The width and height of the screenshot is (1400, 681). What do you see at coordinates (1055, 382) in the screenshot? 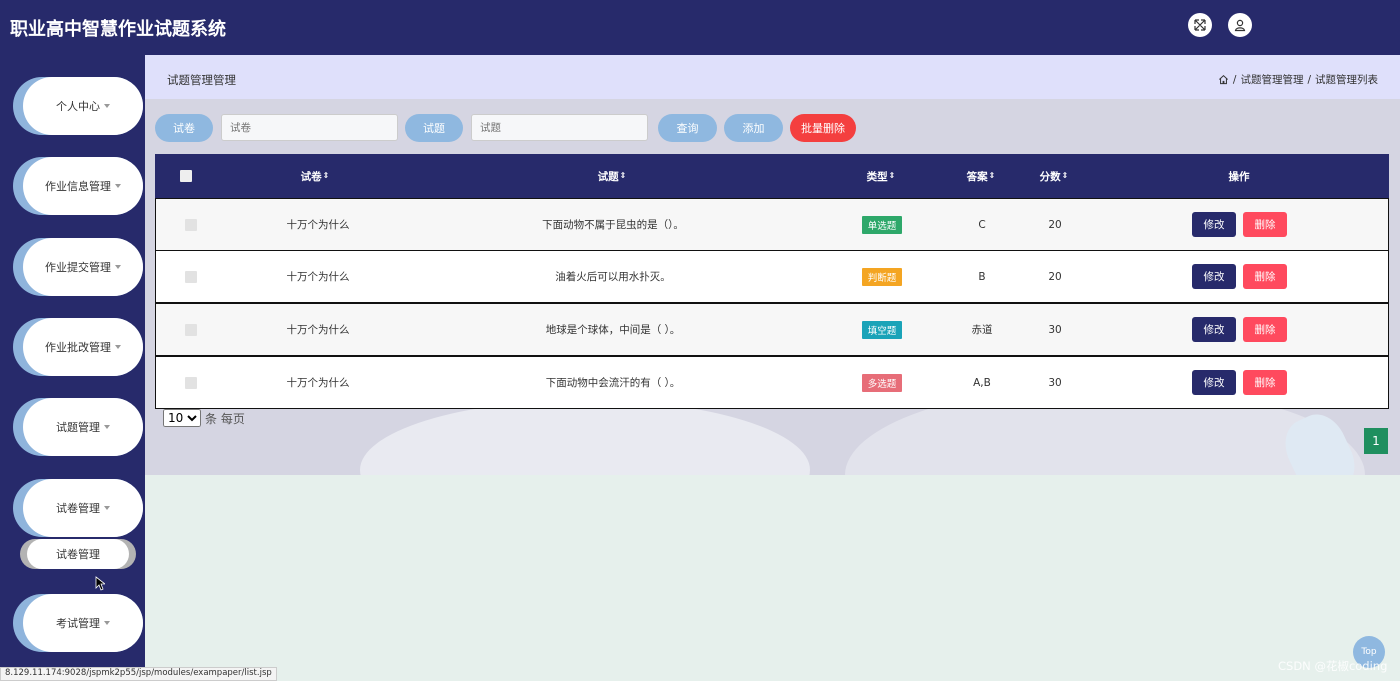
I see `cell-score: 30` at bounding box center [1055, 382].